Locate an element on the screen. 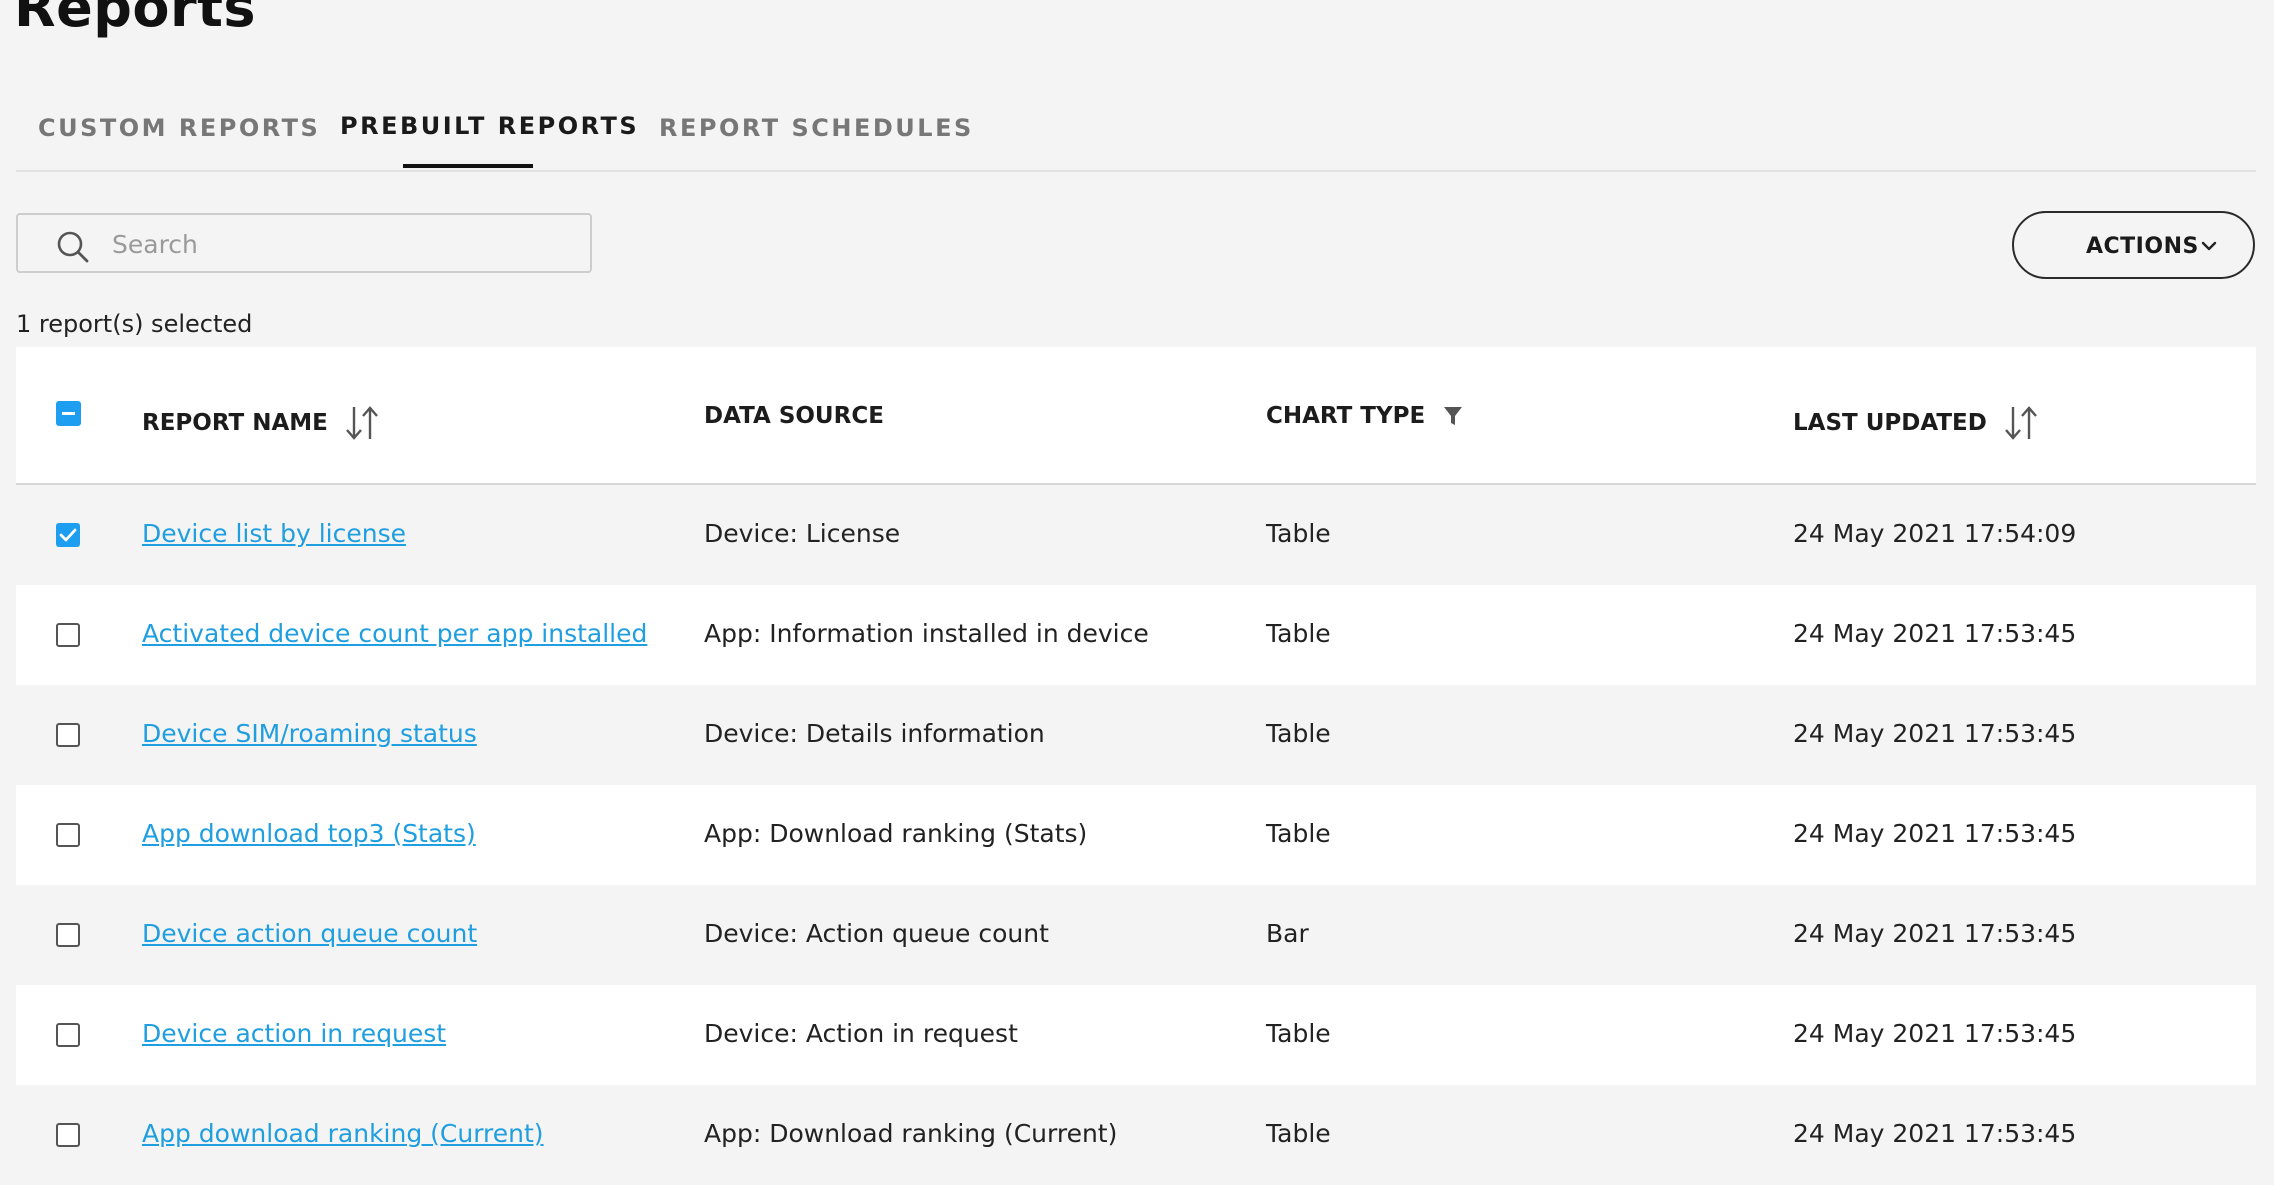  column-header-report-name: REPORT NAME is located at coordinates (262, 423).